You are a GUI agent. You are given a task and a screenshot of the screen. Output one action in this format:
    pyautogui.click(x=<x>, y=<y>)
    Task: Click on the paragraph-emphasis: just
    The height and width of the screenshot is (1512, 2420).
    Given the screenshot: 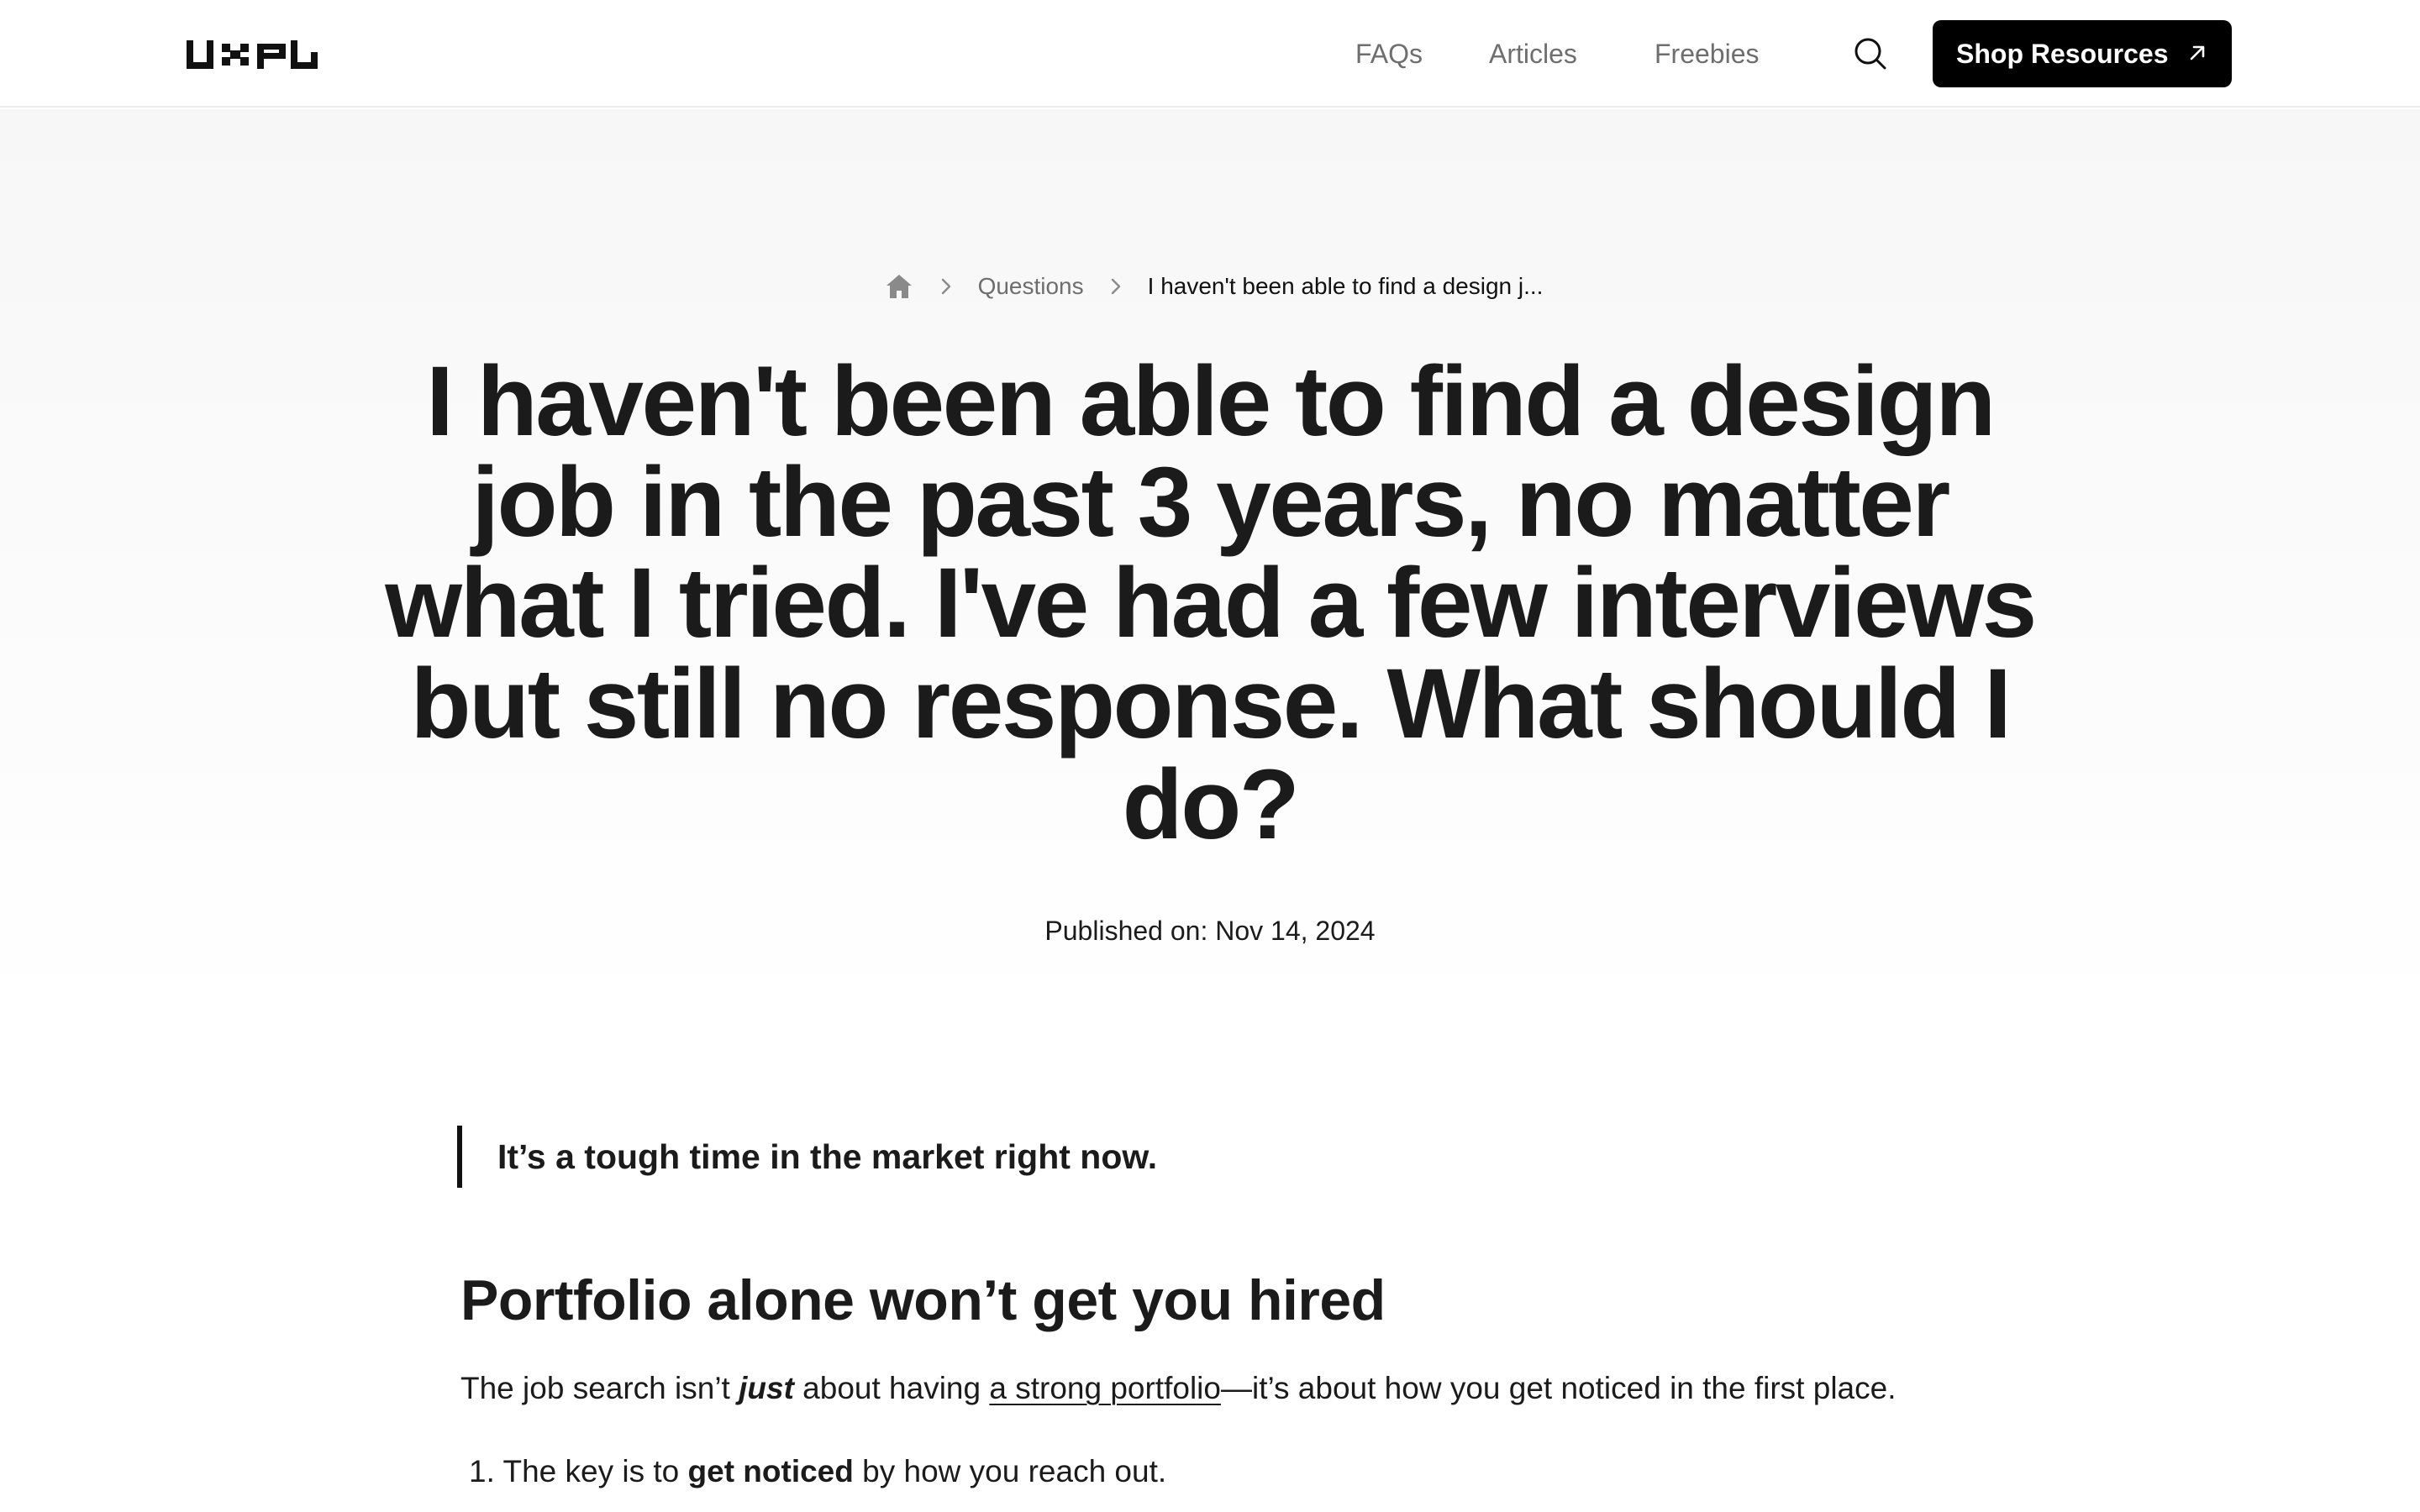 What is the action you would take?
    pyautogui.click(x=766, y=1388)
    